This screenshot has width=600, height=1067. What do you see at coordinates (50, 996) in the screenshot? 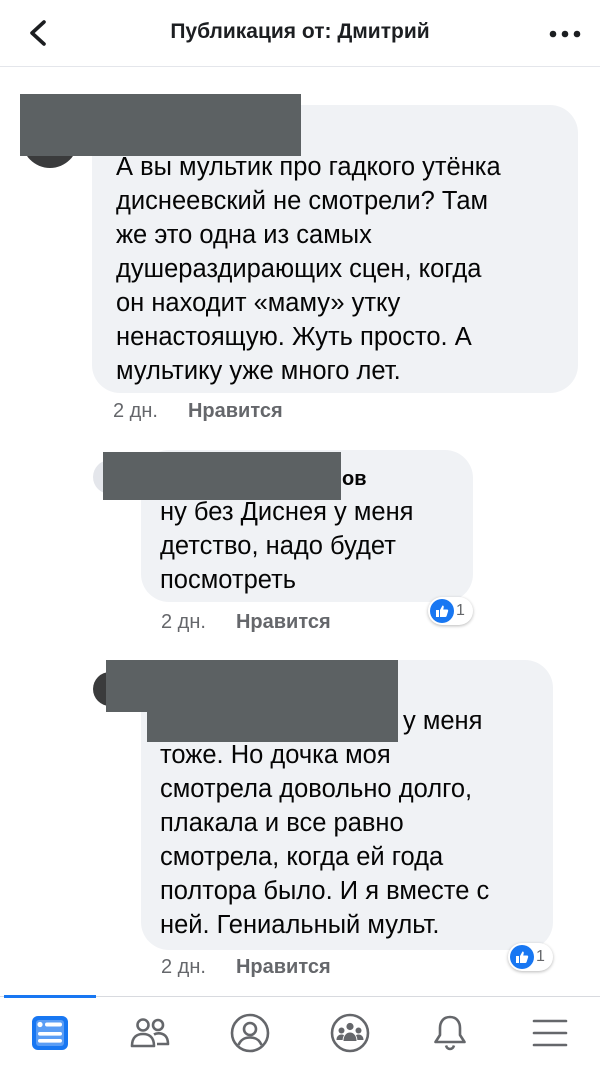
I see `active-tab-indicator` at bounding box center [50, 996].